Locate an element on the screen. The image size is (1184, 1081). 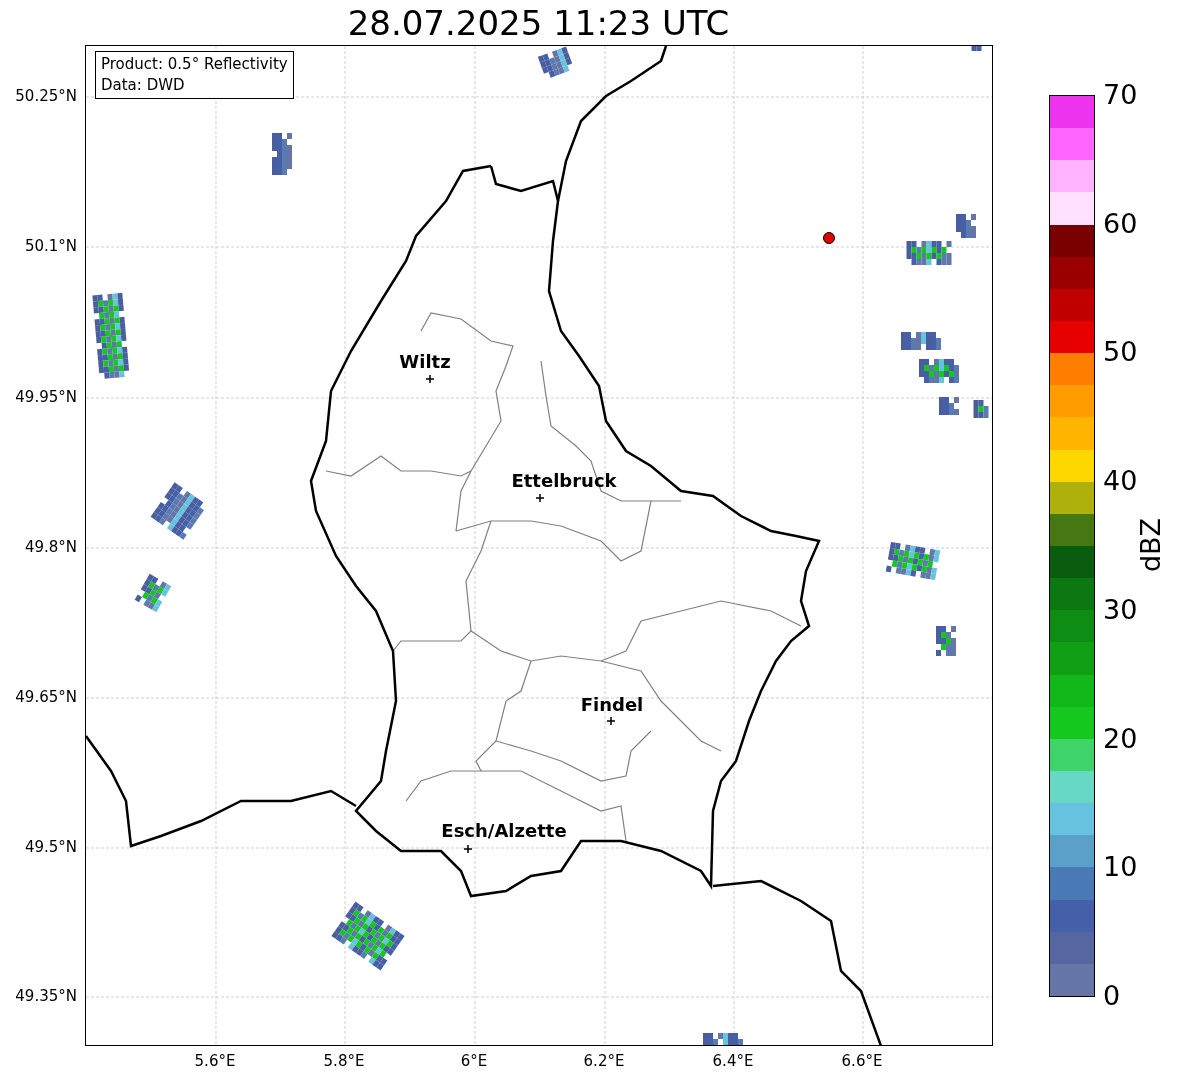
colorbar-tick-label: 40 is located at coordinates (1120, 481).